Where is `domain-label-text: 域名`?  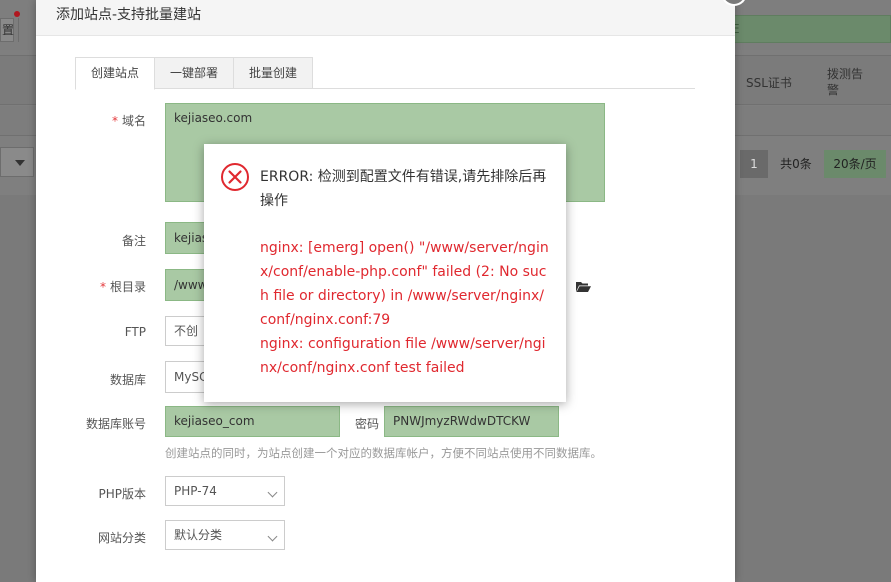 domain-label-text: 域名 is located at coordinates (133, 121).